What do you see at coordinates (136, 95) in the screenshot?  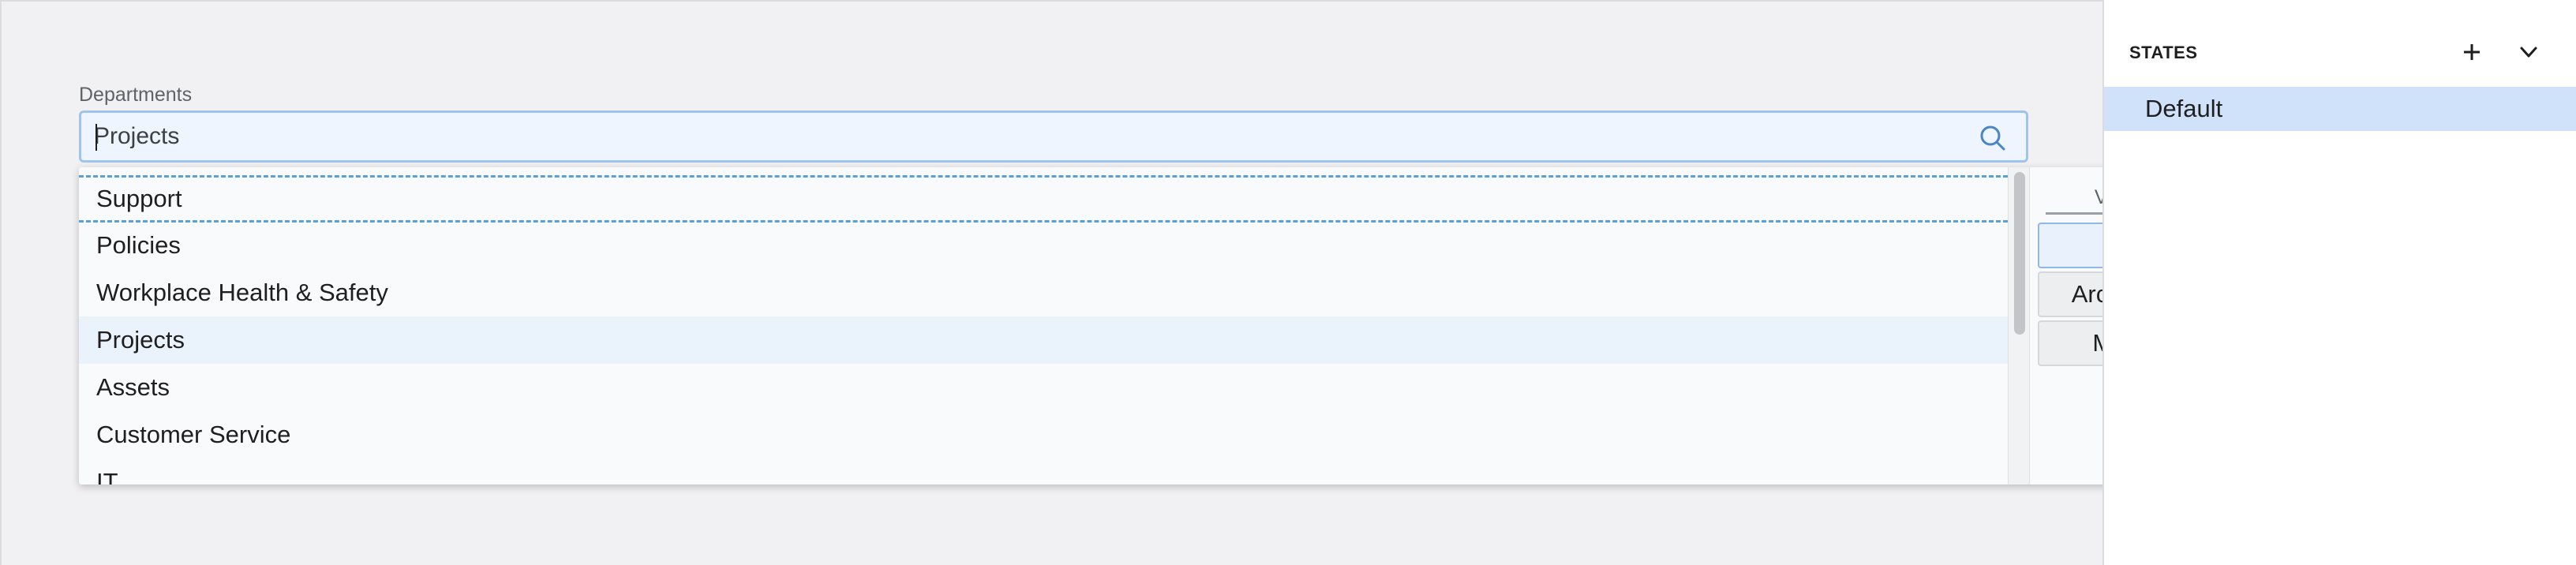 I see `departments-label: Departments` at bounding box center [136, 95].